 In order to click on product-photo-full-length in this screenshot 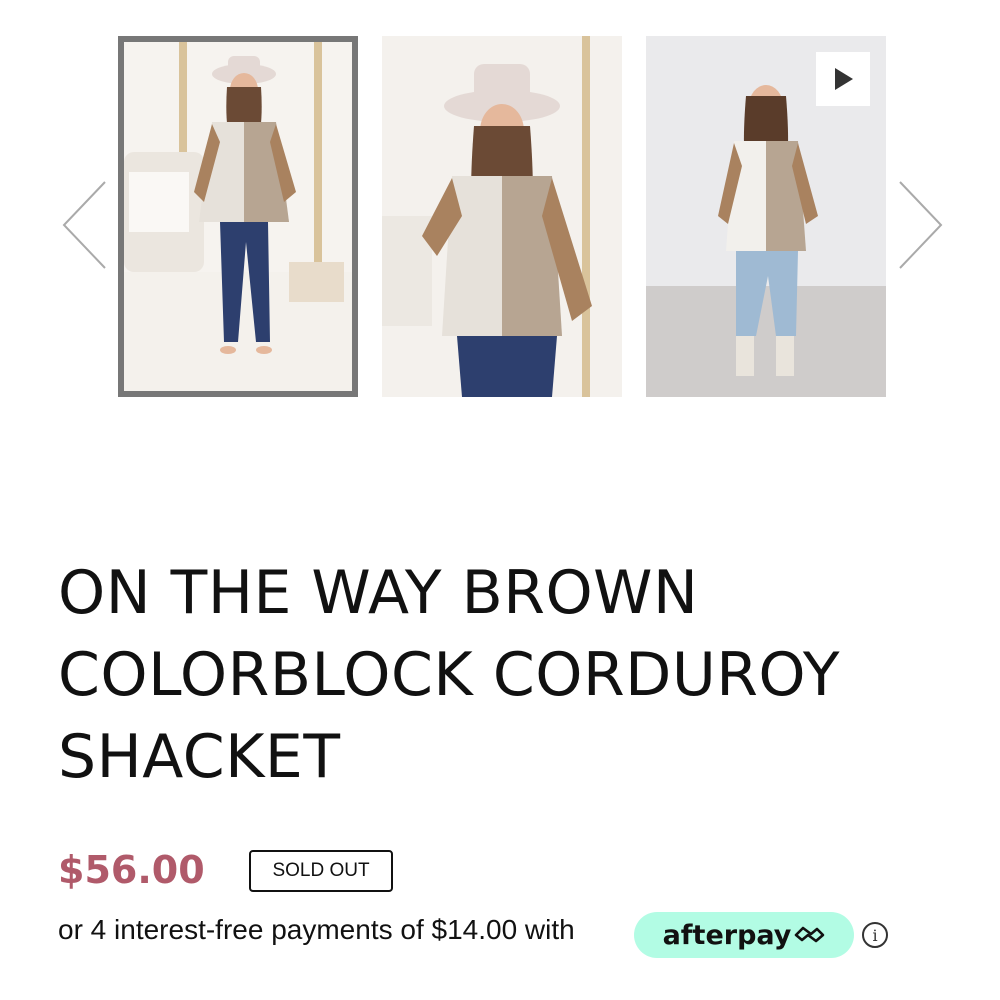, I will do `click(238, 216)`.